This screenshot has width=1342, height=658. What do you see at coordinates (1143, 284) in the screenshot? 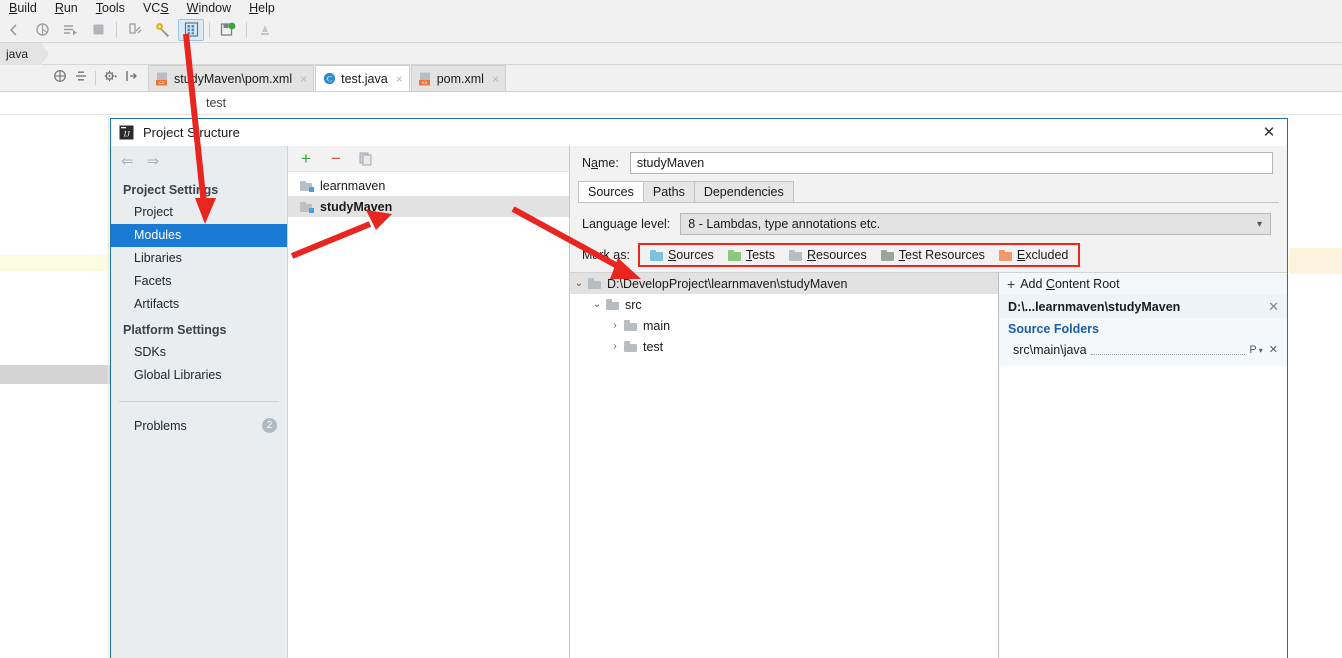
I see `add-content-root-button: + Add Content Root` at bounding box center [1143, 284].